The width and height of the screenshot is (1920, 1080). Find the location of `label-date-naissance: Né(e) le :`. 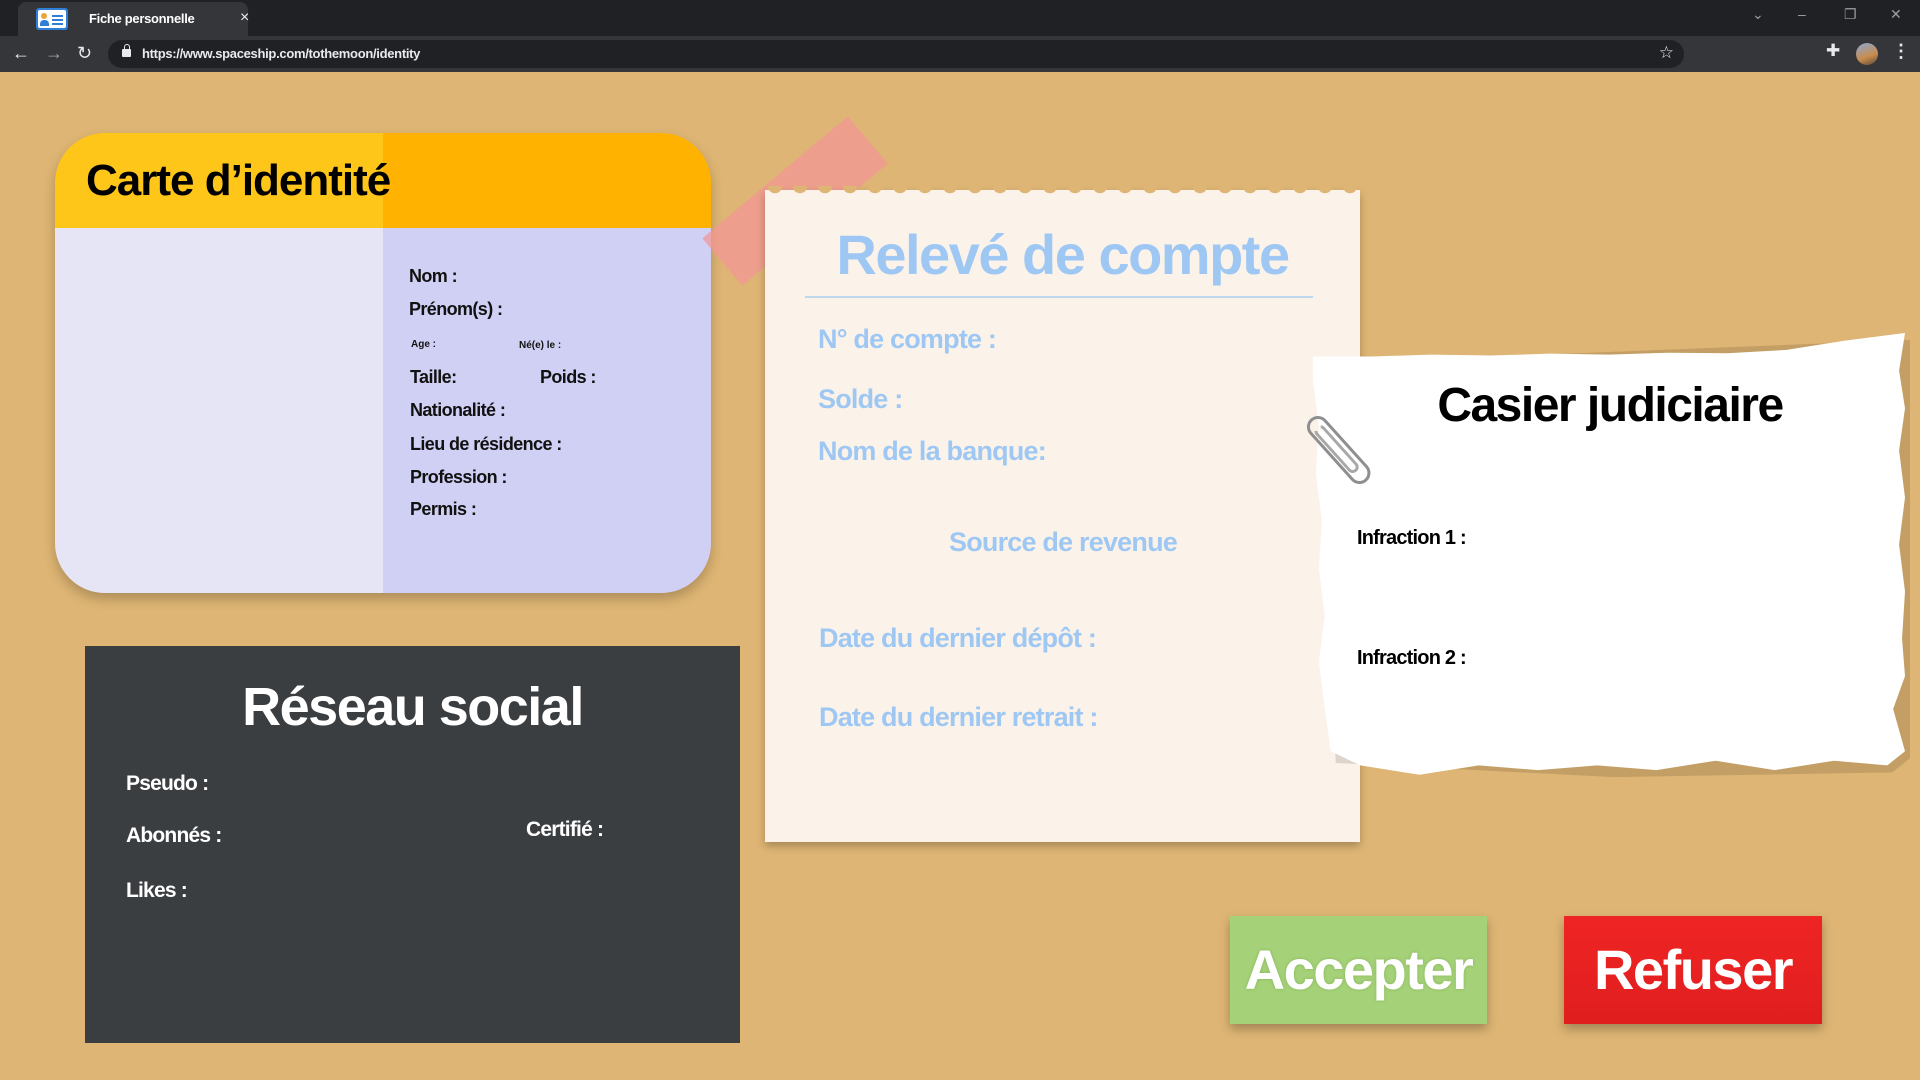

label-date-naissance: Né(e) le : is located at coordinates (540, 345).